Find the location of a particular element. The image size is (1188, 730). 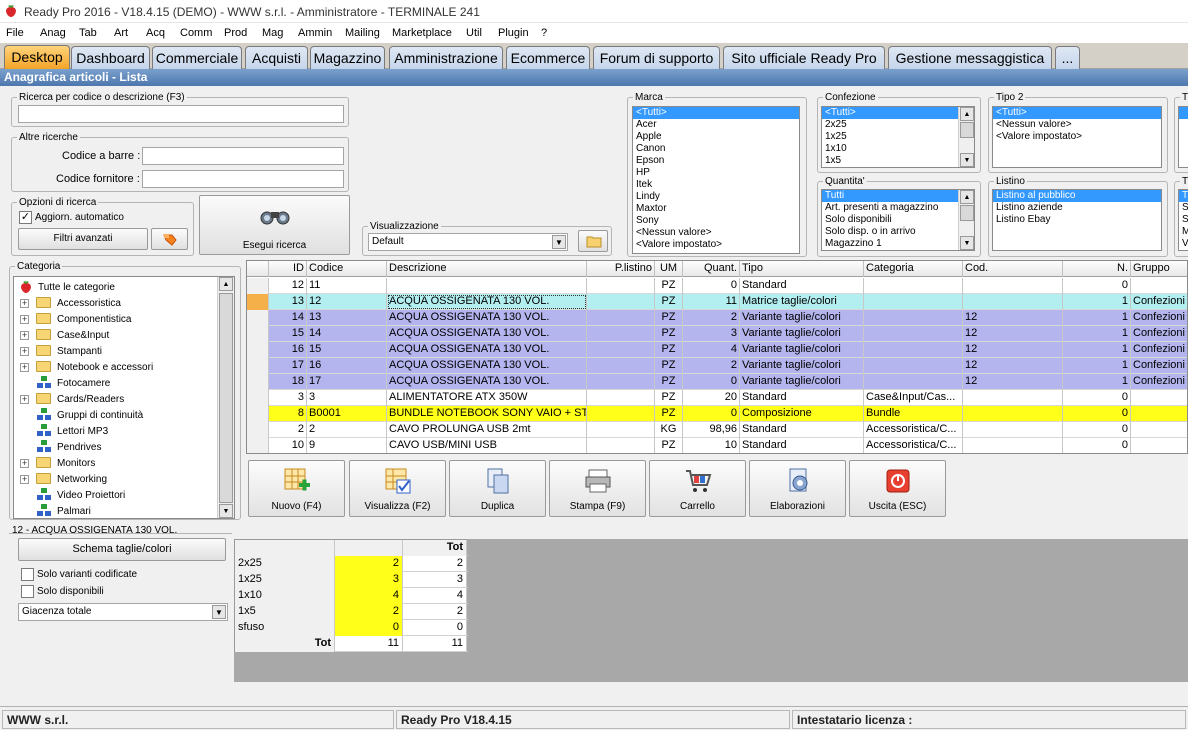

quantity-scrollbar: ▲ ▼ is located at coordinates (966, 220).